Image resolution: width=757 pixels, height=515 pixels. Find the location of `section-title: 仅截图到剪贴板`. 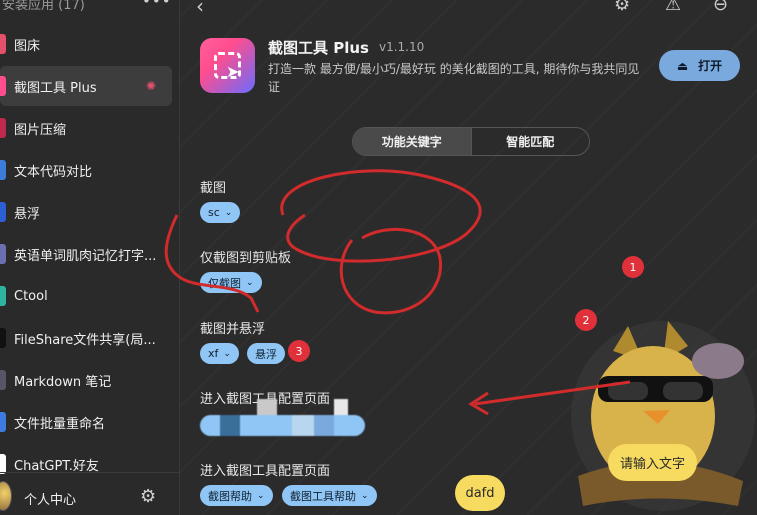

section-title: 仅截图到剪贴板 is located at coordinates (246, 258).